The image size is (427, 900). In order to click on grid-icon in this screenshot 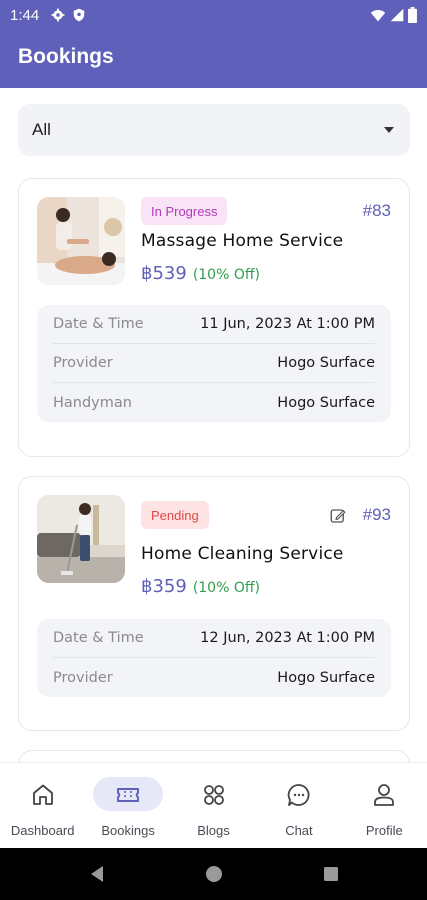, I will do `click(213, 795)`.